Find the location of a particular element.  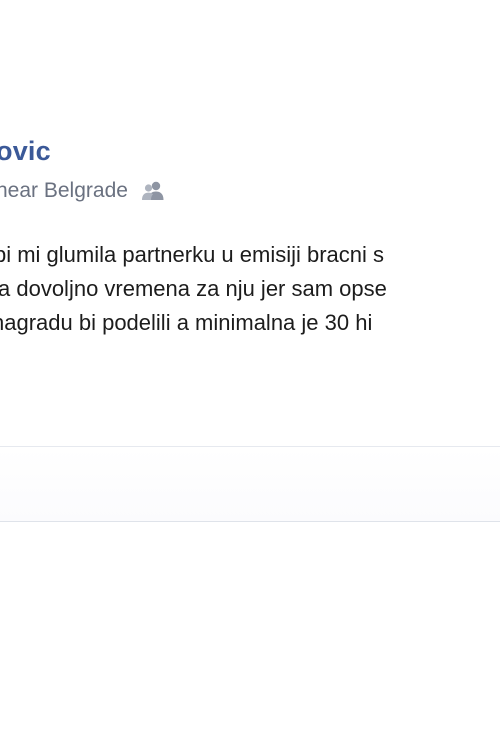

post-location: near Belgrade is located at coordinates (64, 191).